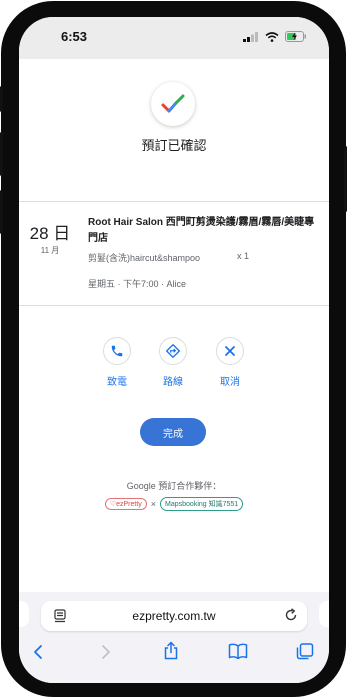 This screenshot has height=698, width=347. I want to click on previous-tab-edge, so click(24, 614).